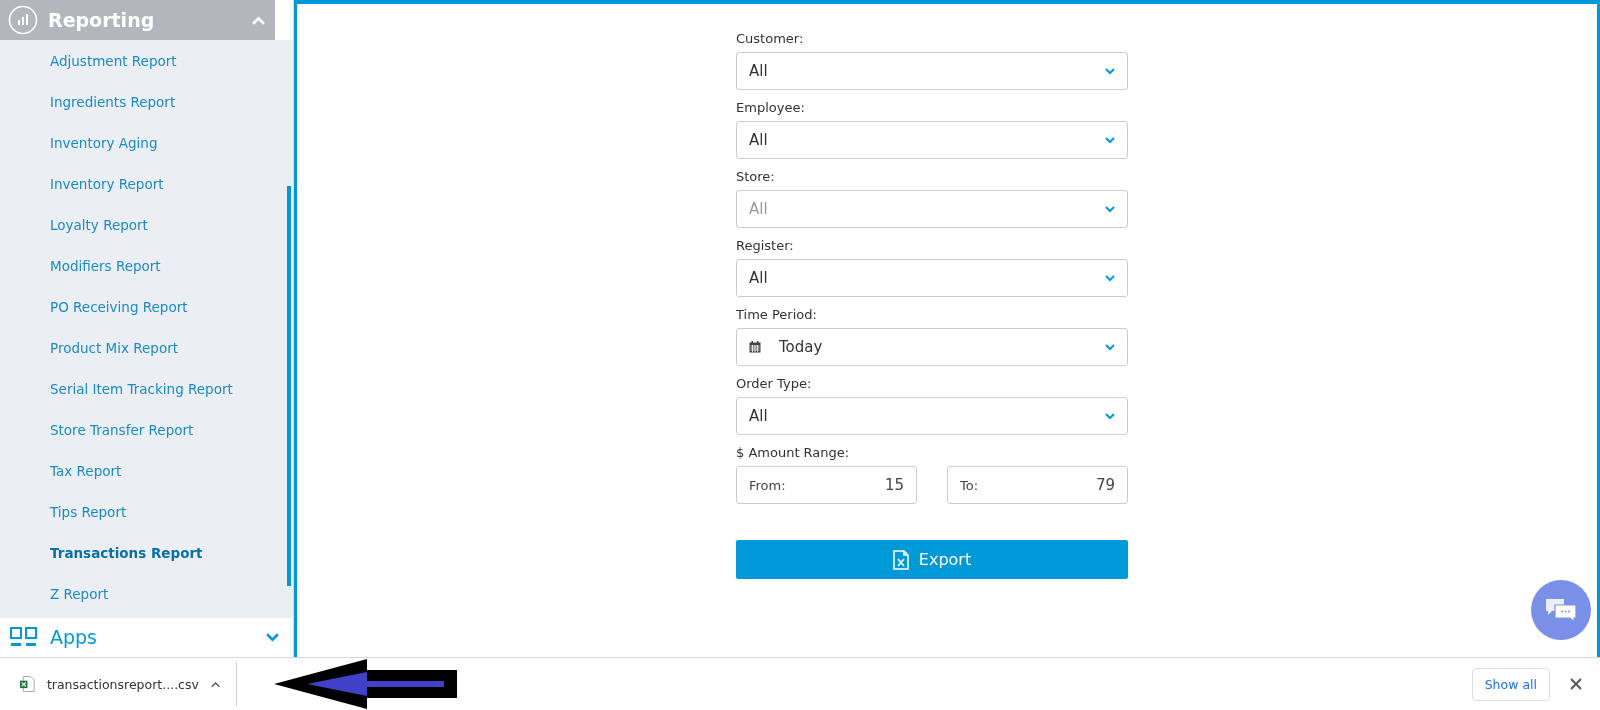 The image size is (1600, 710). What do you see at coordinates (146, 142) in the screenshot?
I see `sidebar-item: Inventory Aging` at bounding box center [146, 142].